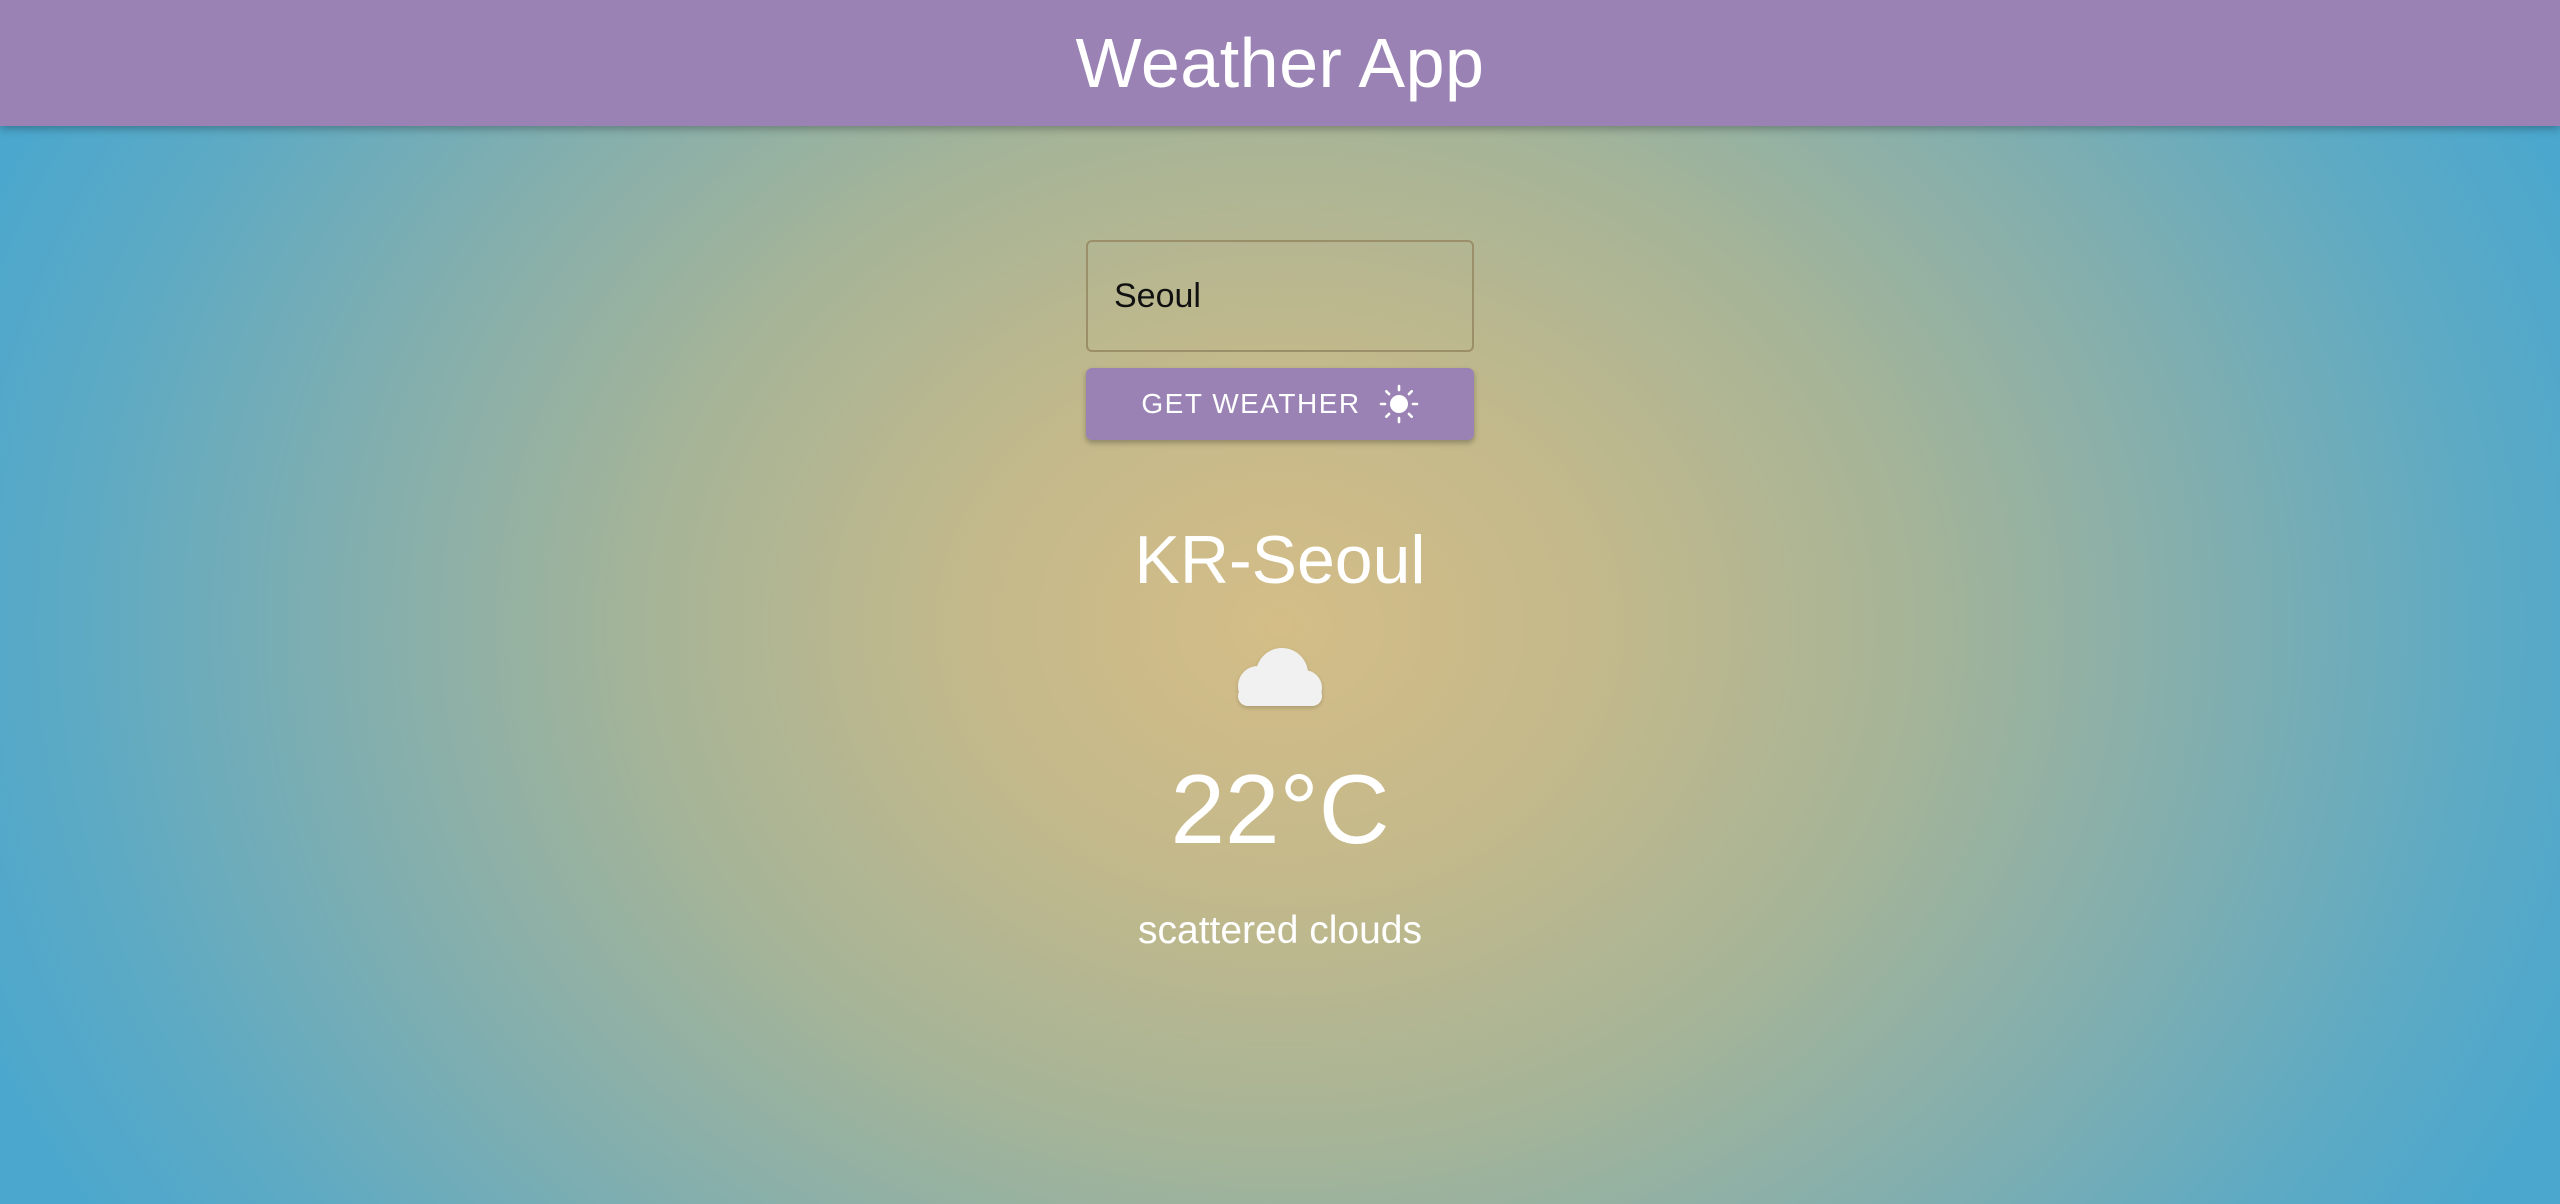  Describe the element at coordinates (1398, 404) in the screenshot. I see `sun-icon` at that location.